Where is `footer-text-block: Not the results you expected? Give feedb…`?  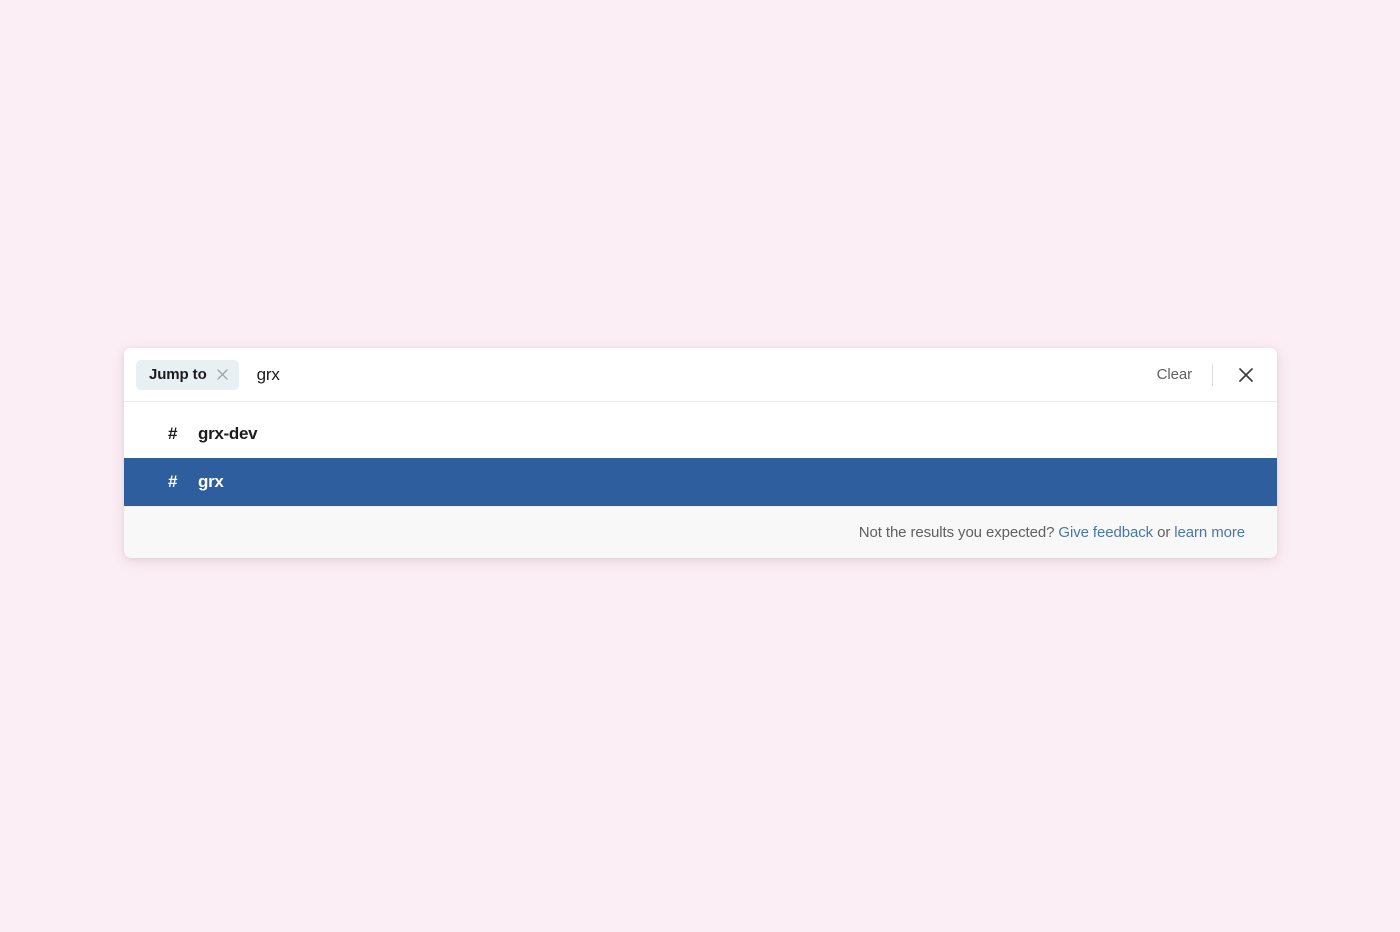 footer-text-block: Not the results you expected? Give feedb… is located at coordinates (1052, 532).